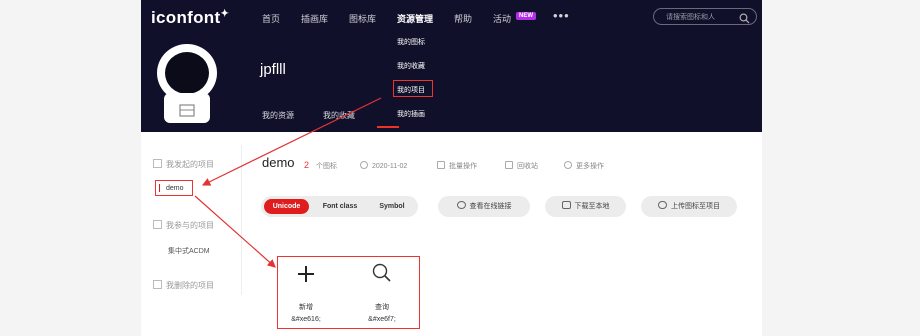 This screenshot has width=920, height=336. I want to click on dropdown-my-favorites: 我的收藏, so click(411, 66).